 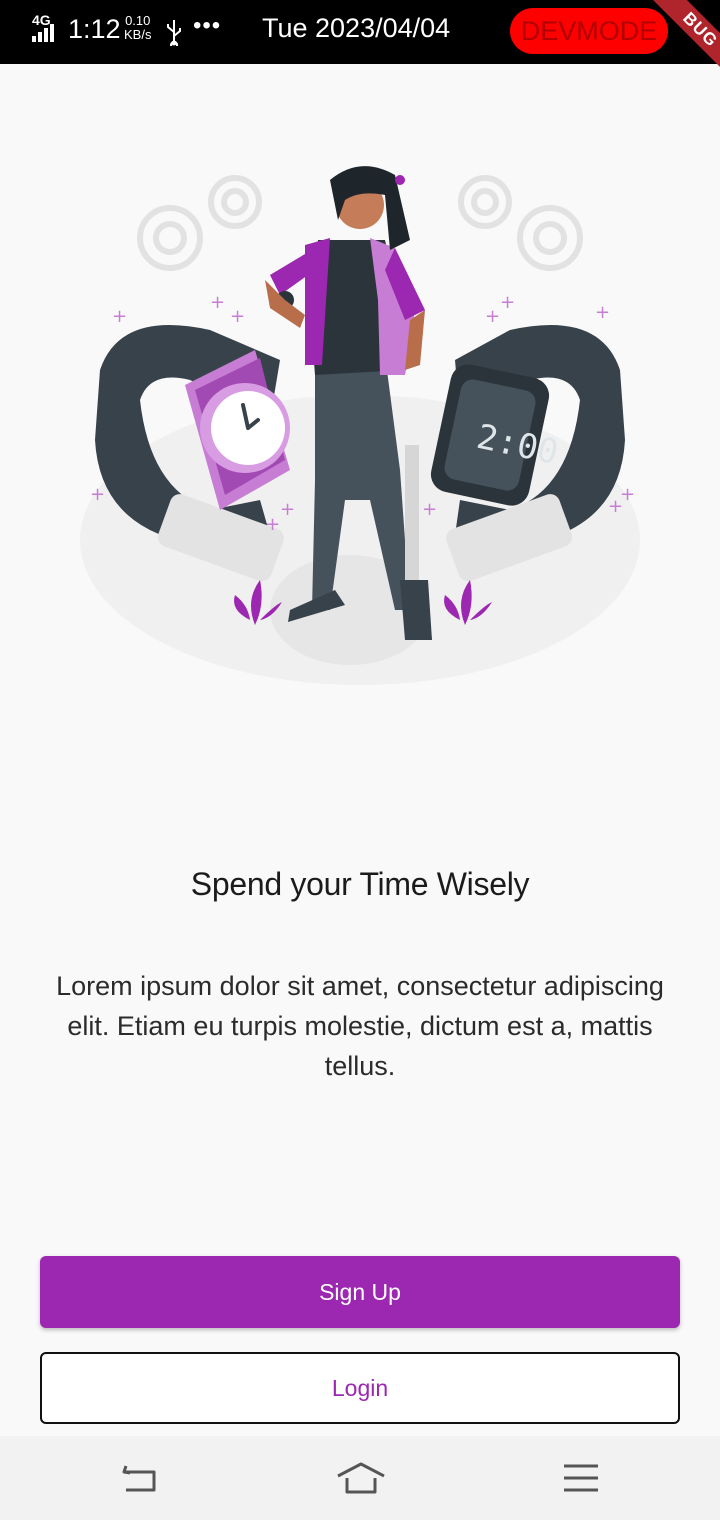 I want to click on home-icon, so click(x=361, y=1478).